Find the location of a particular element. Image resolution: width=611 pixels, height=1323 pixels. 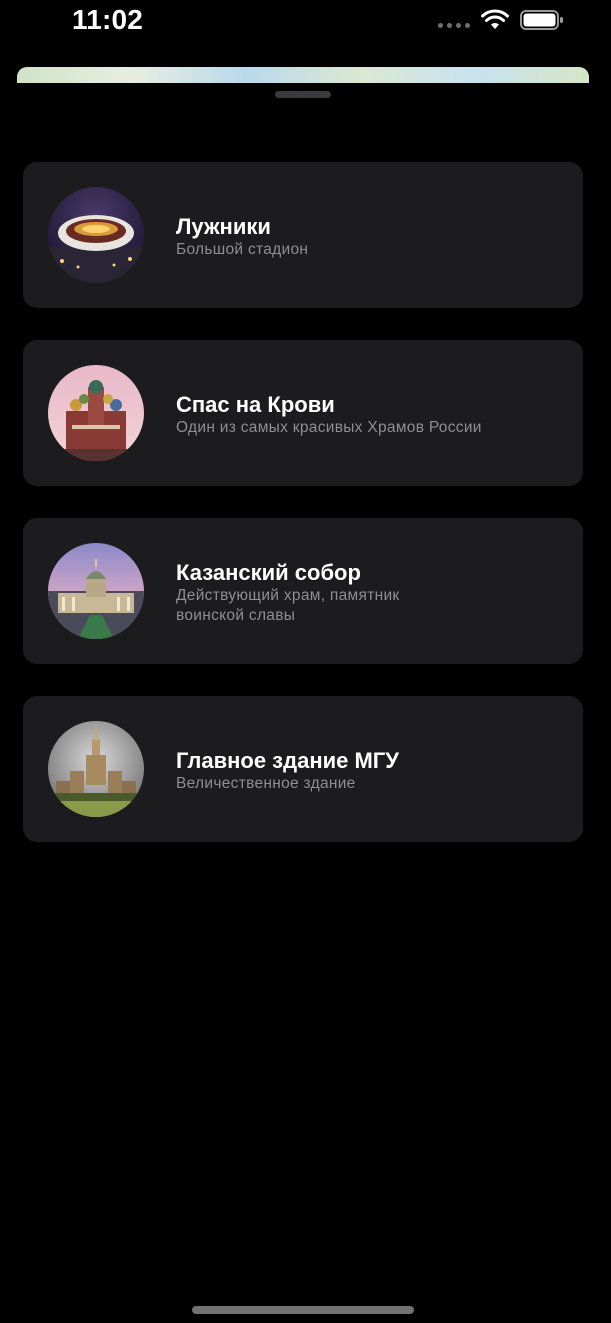

status-bar: 11:02 is located at coordinates (305, 22).